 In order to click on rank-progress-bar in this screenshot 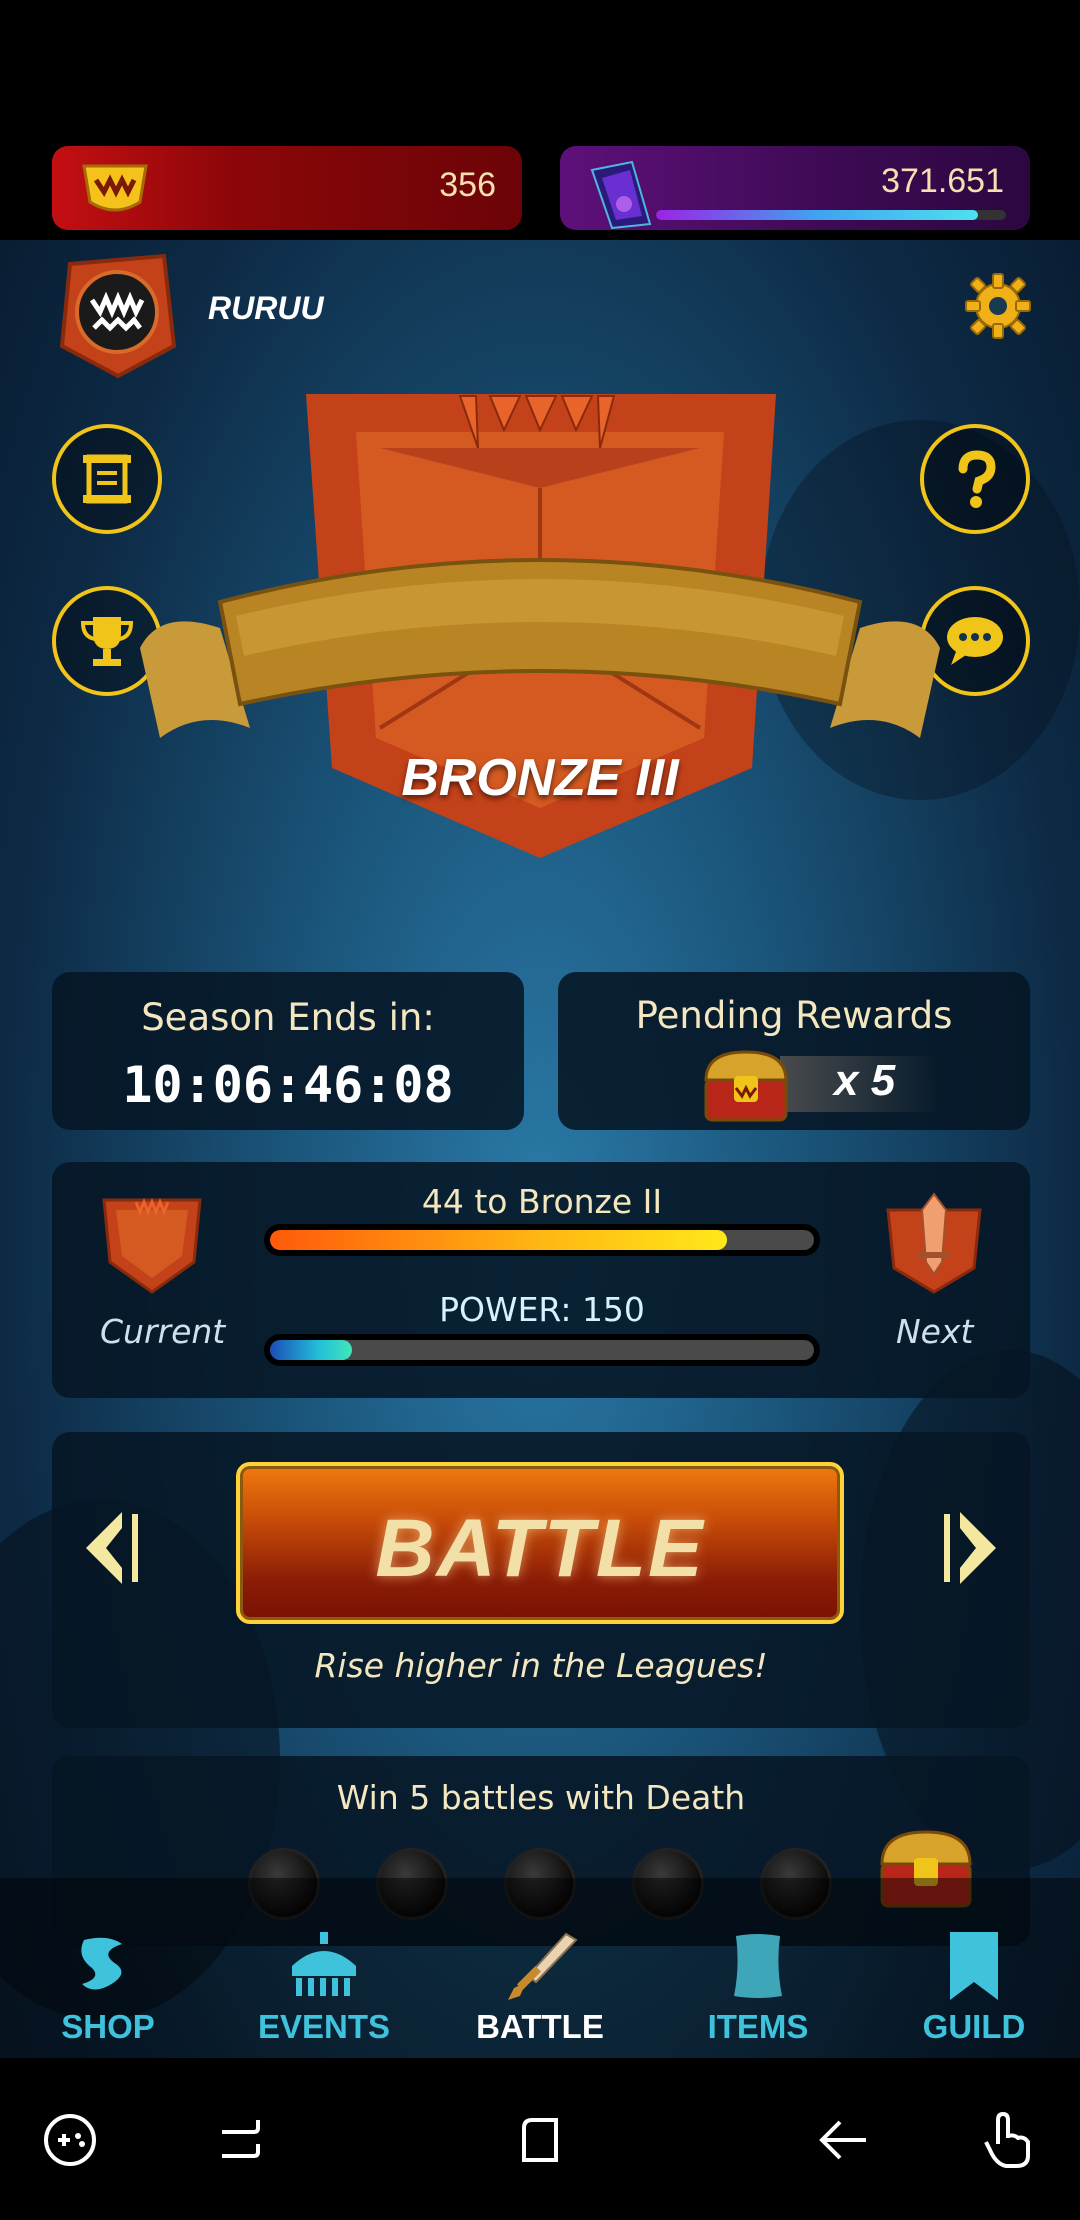, I will do `click(542, 1240)`.